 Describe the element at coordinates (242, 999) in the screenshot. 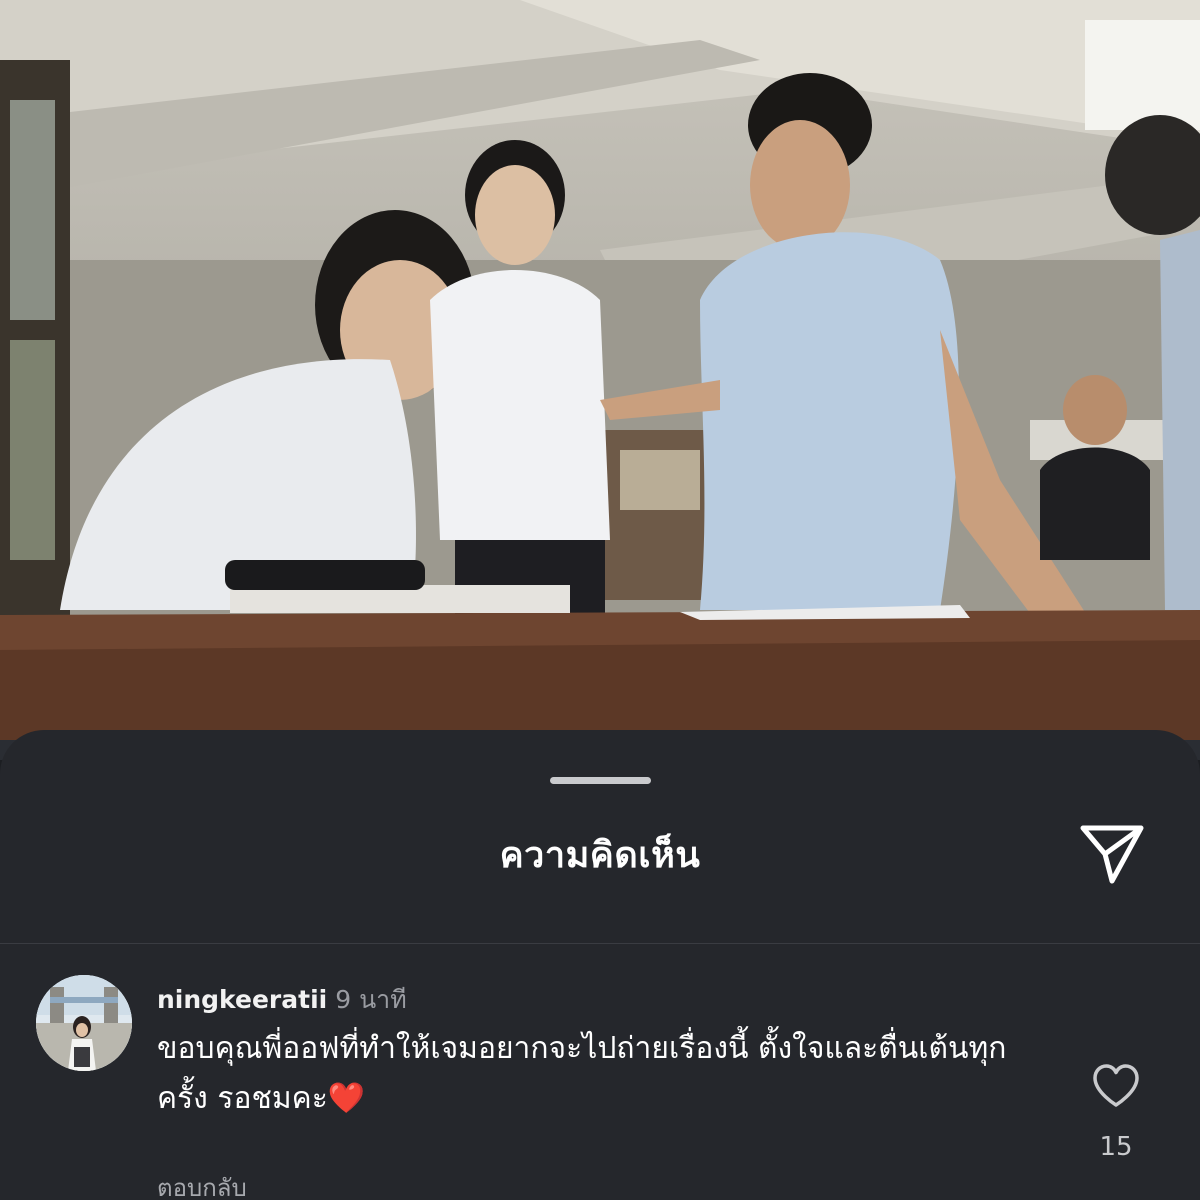

I see `comment-username: ningkeeratii` at that location.